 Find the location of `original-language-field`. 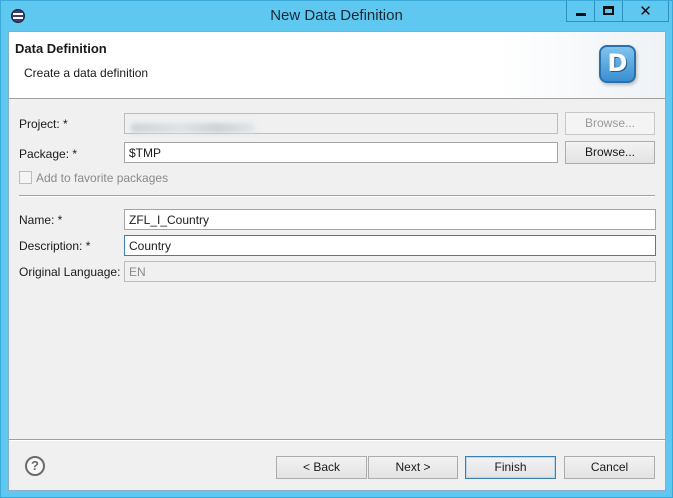

original-language-field is located at coordinates (390, 271).